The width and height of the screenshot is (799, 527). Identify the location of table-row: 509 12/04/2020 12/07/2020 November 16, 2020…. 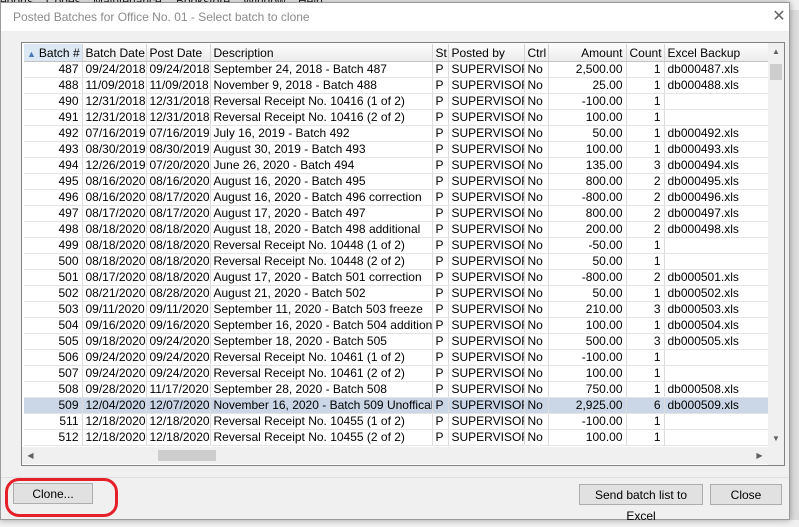
(396, 405).